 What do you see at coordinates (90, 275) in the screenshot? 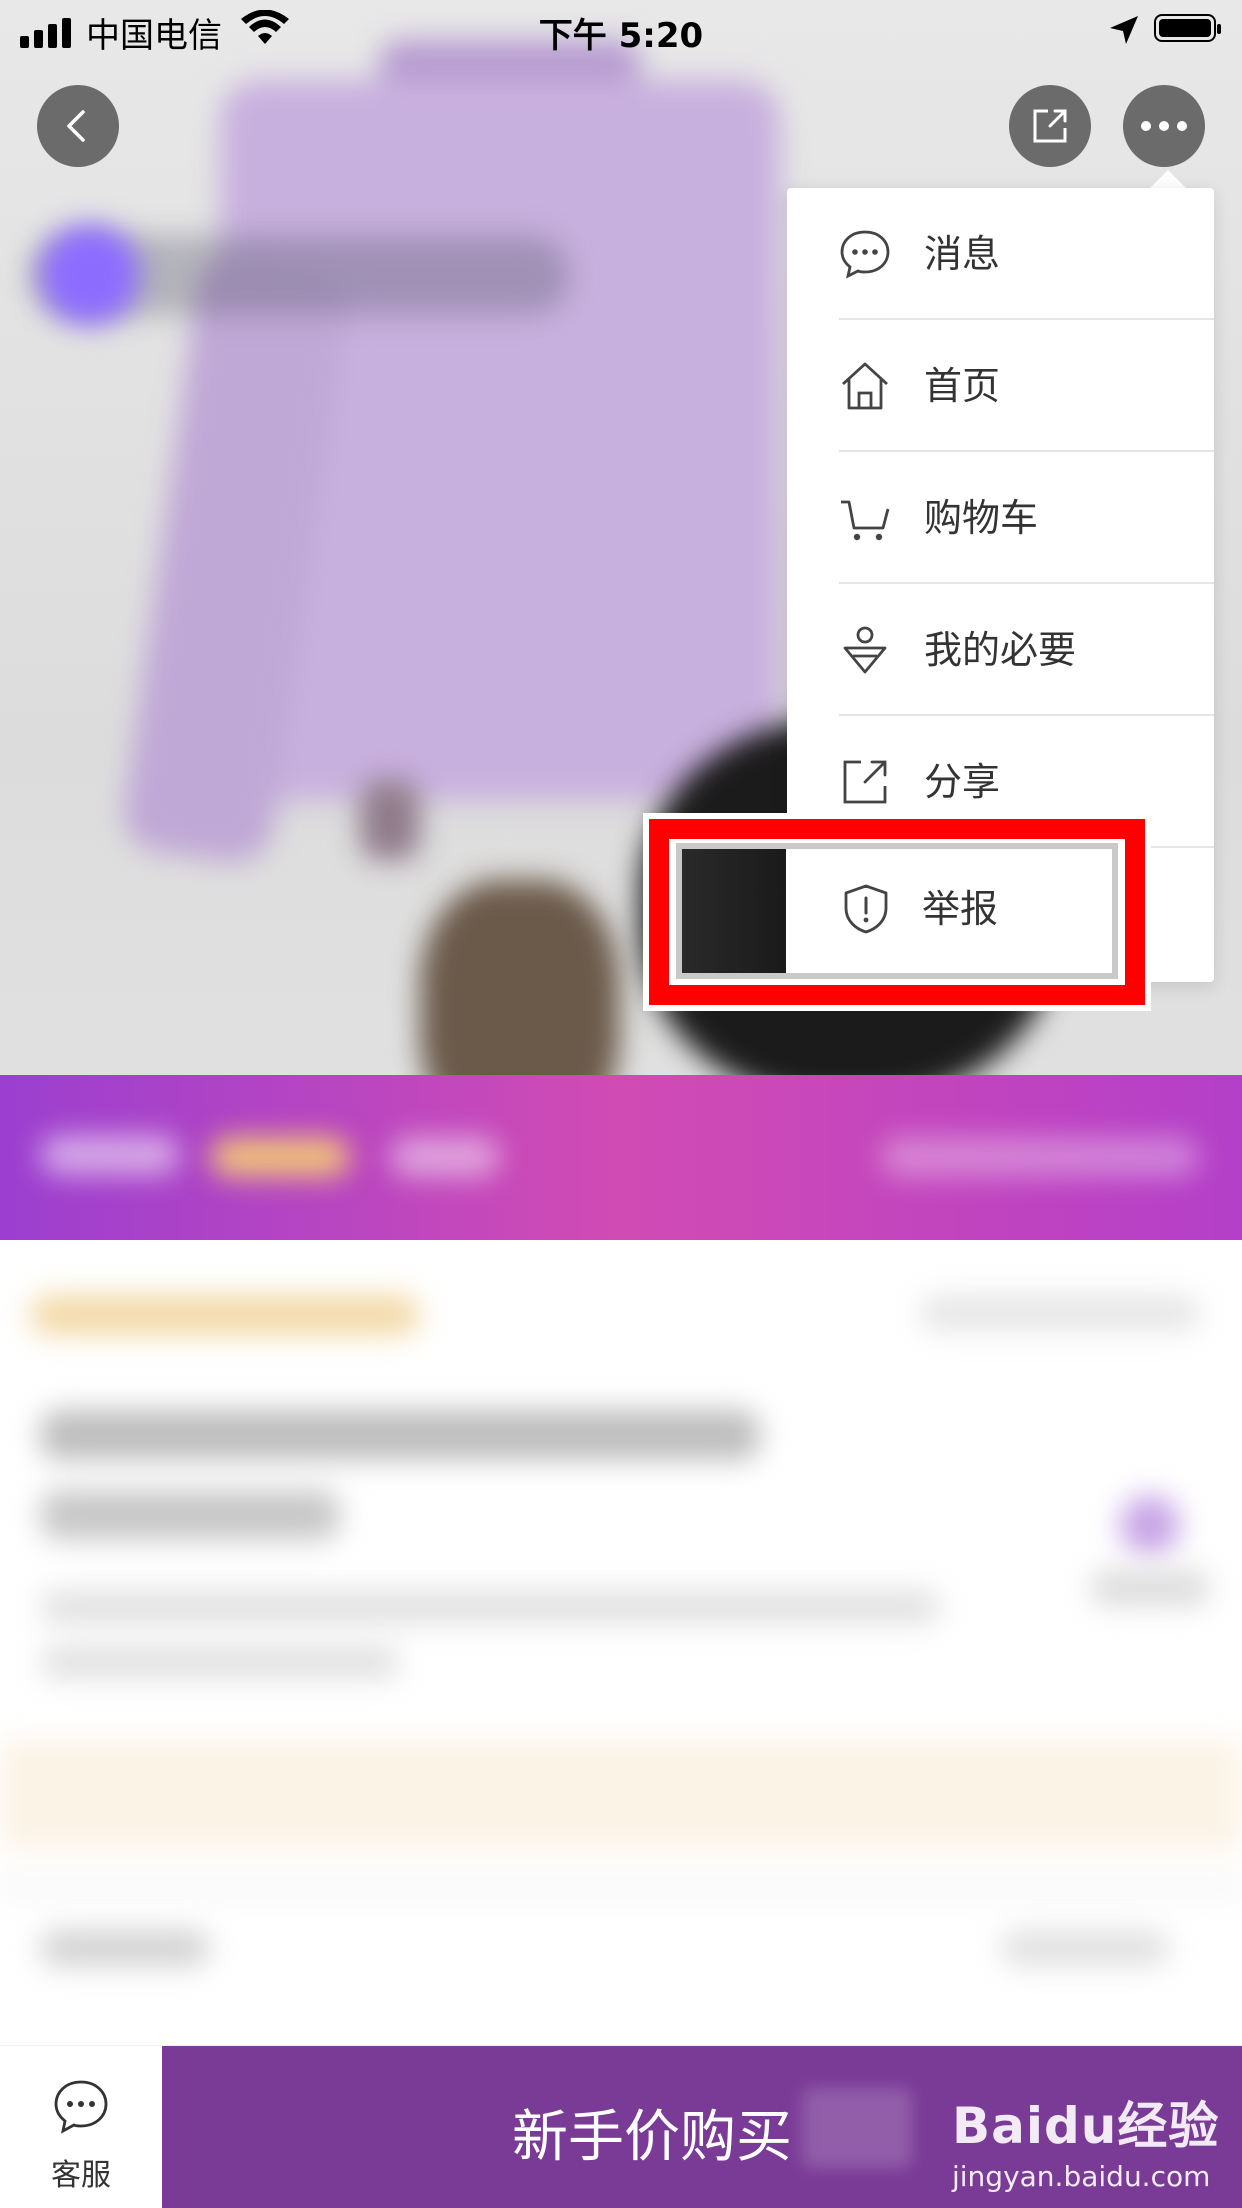
I see `blurred-avatar` at bounding box center [90, 275].